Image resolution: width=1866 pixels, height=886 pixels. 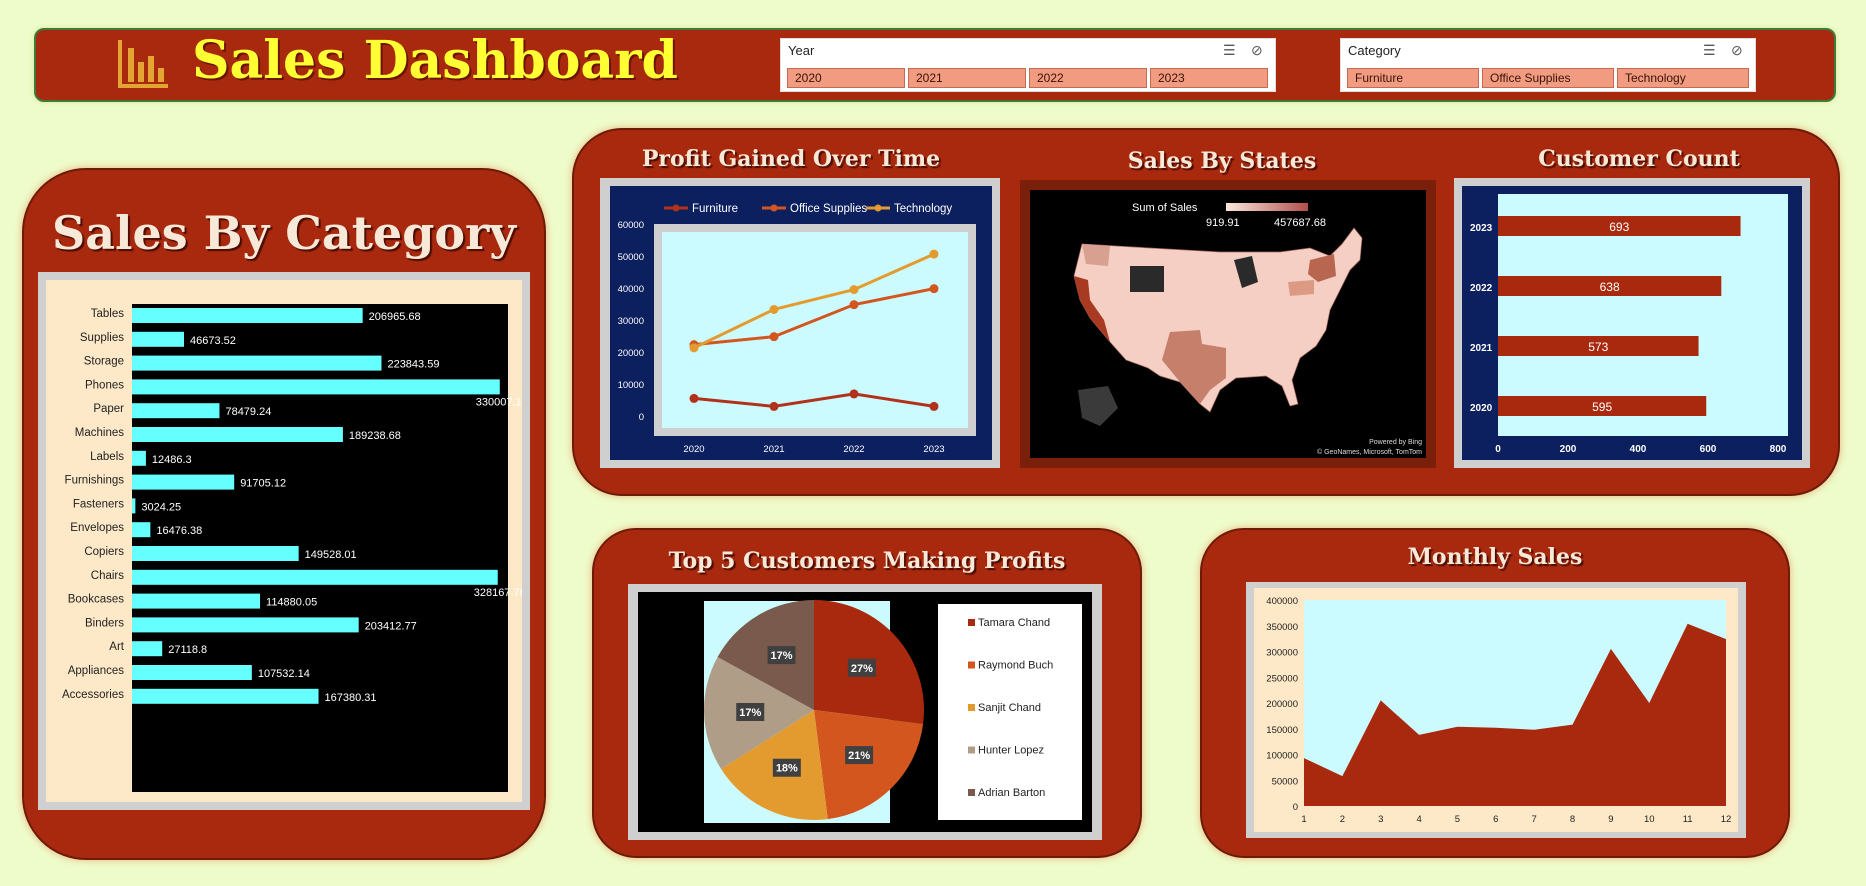 I want to click on data-label: 330007.1, so click(x=499, y=402).